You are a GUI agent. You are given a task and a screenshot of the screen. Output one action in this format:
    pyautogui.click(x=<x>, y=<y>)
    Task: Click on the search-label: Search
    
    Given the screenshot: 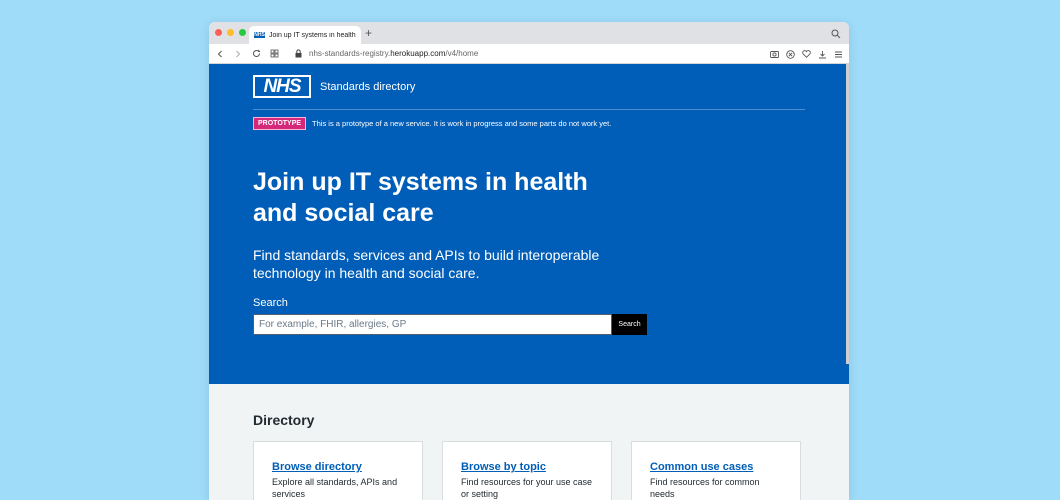 What is the action you would take?
    pyautogui.click(x=270, y=303)
    